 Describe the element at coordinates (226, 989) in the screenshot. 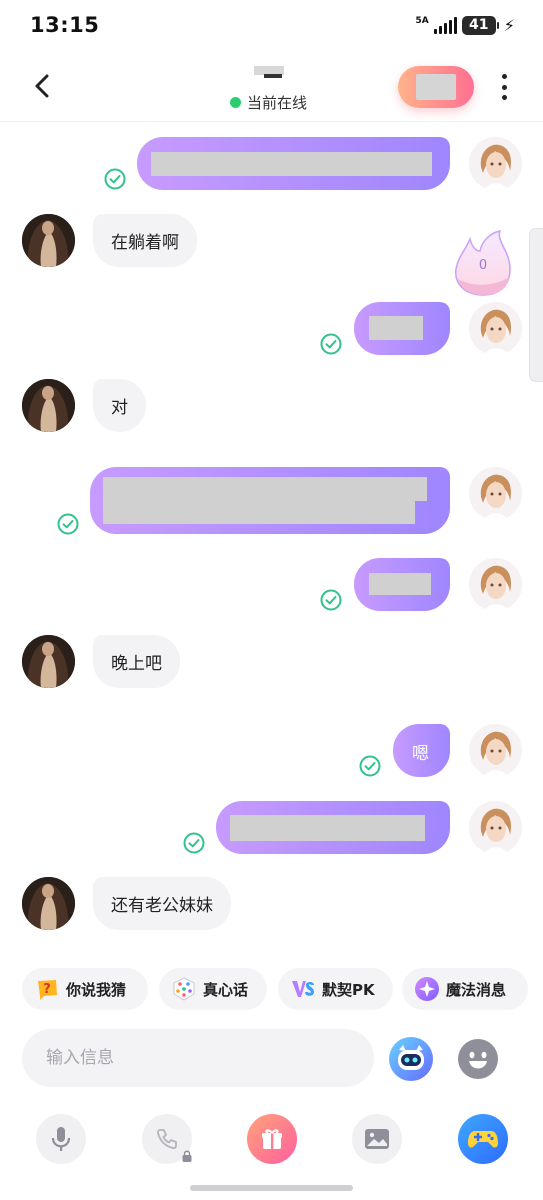

I see `chip-label: 真心话` at that location.